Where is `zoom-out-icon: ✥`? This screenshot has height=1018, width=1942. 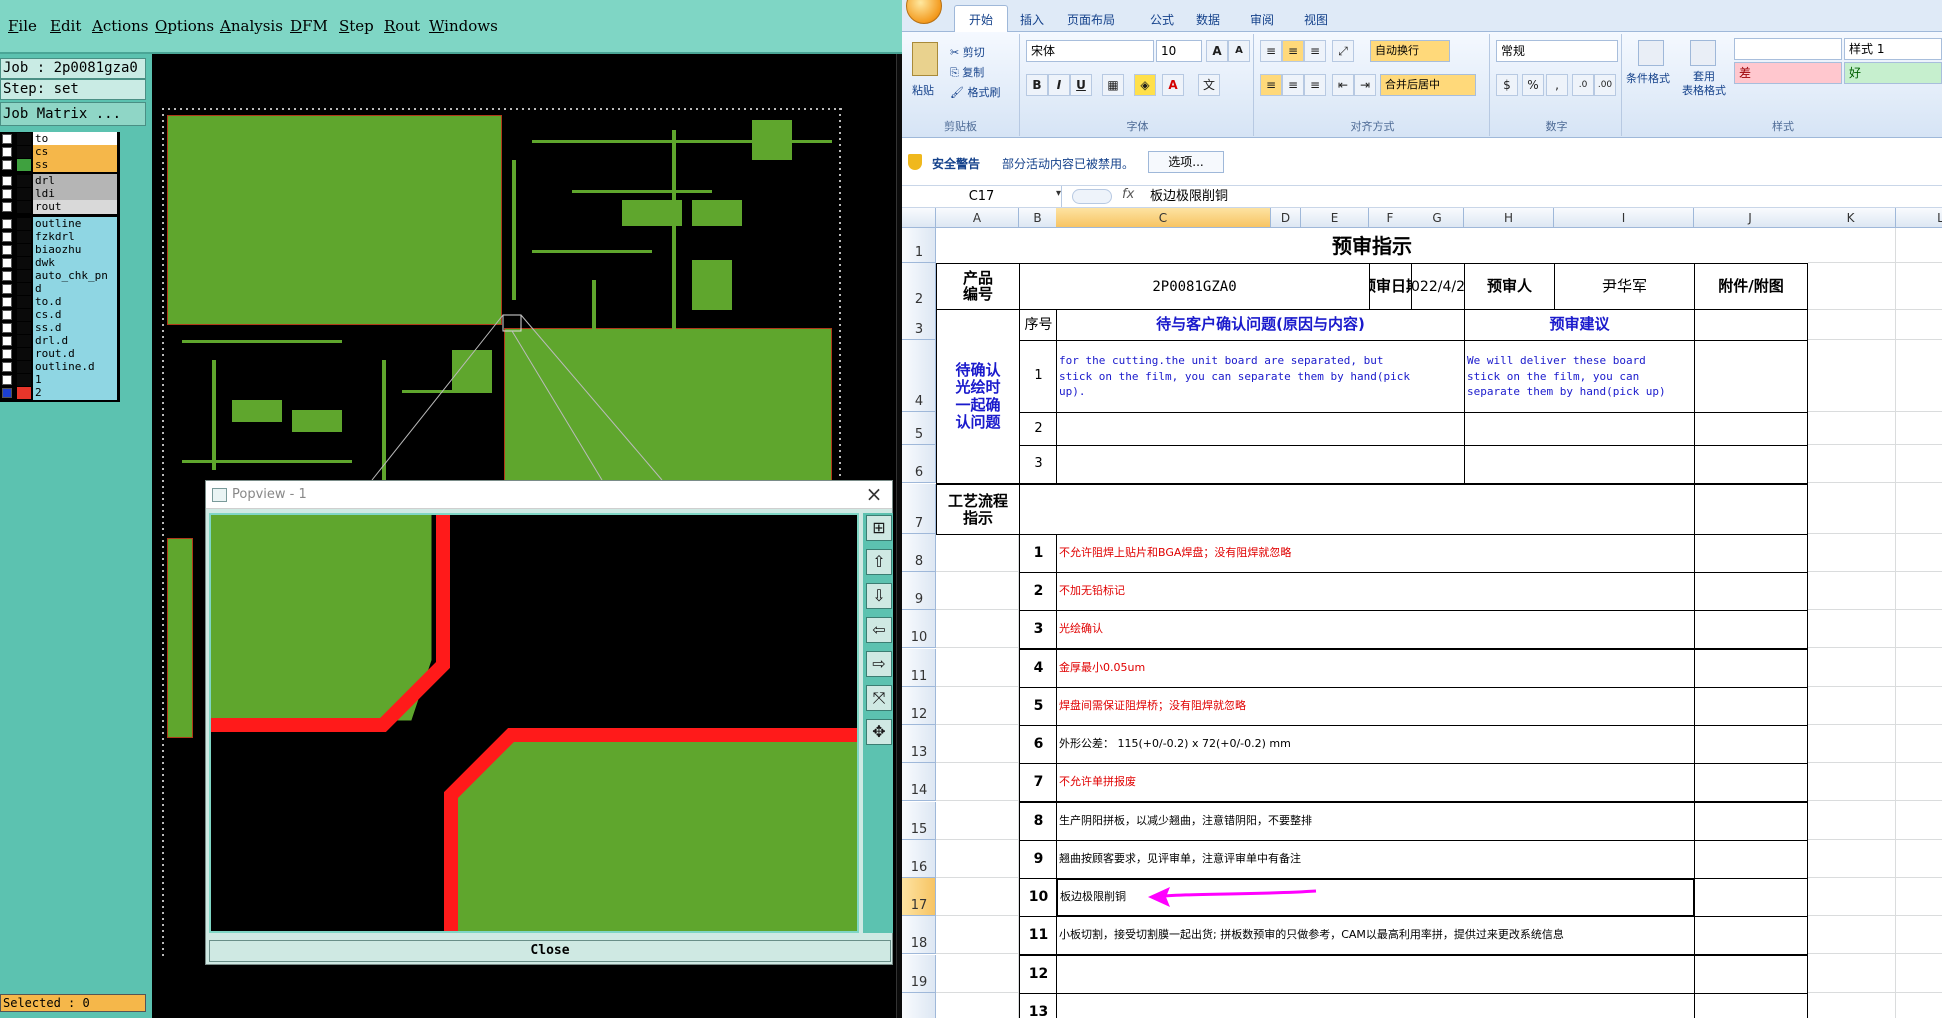 zoom-out-icon: ✥ is located at coordinates (879, 732).